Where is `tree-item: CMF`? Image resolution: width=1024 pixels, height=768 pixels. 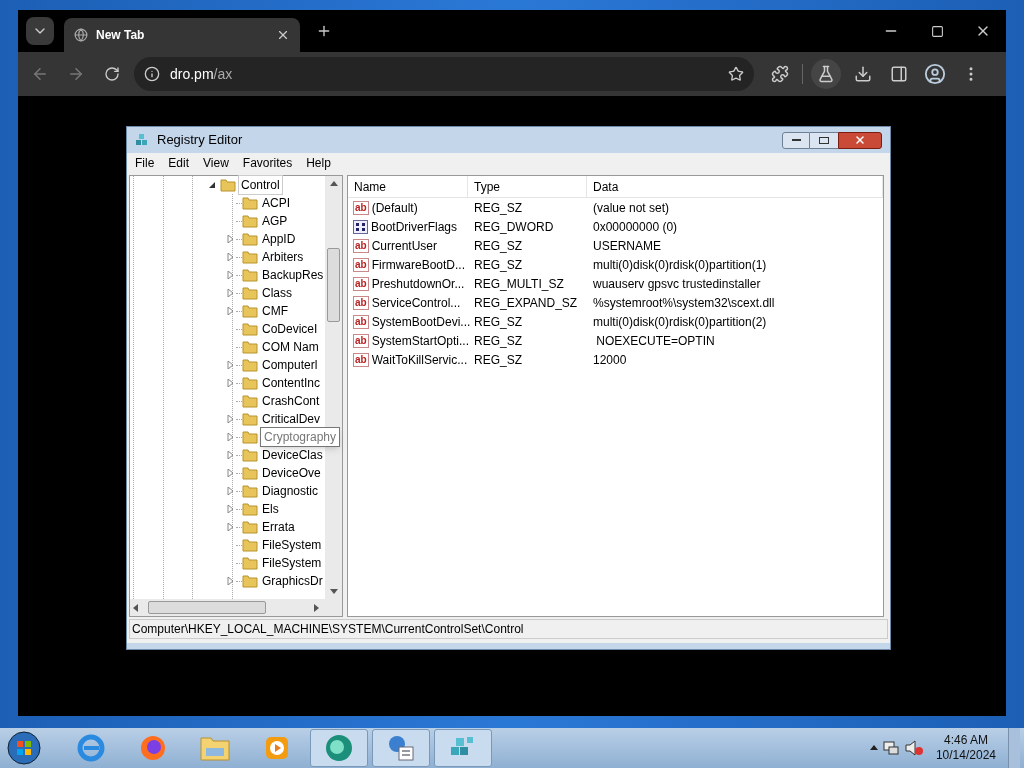 tree-item: CMF is located at coordinates (275, 311).